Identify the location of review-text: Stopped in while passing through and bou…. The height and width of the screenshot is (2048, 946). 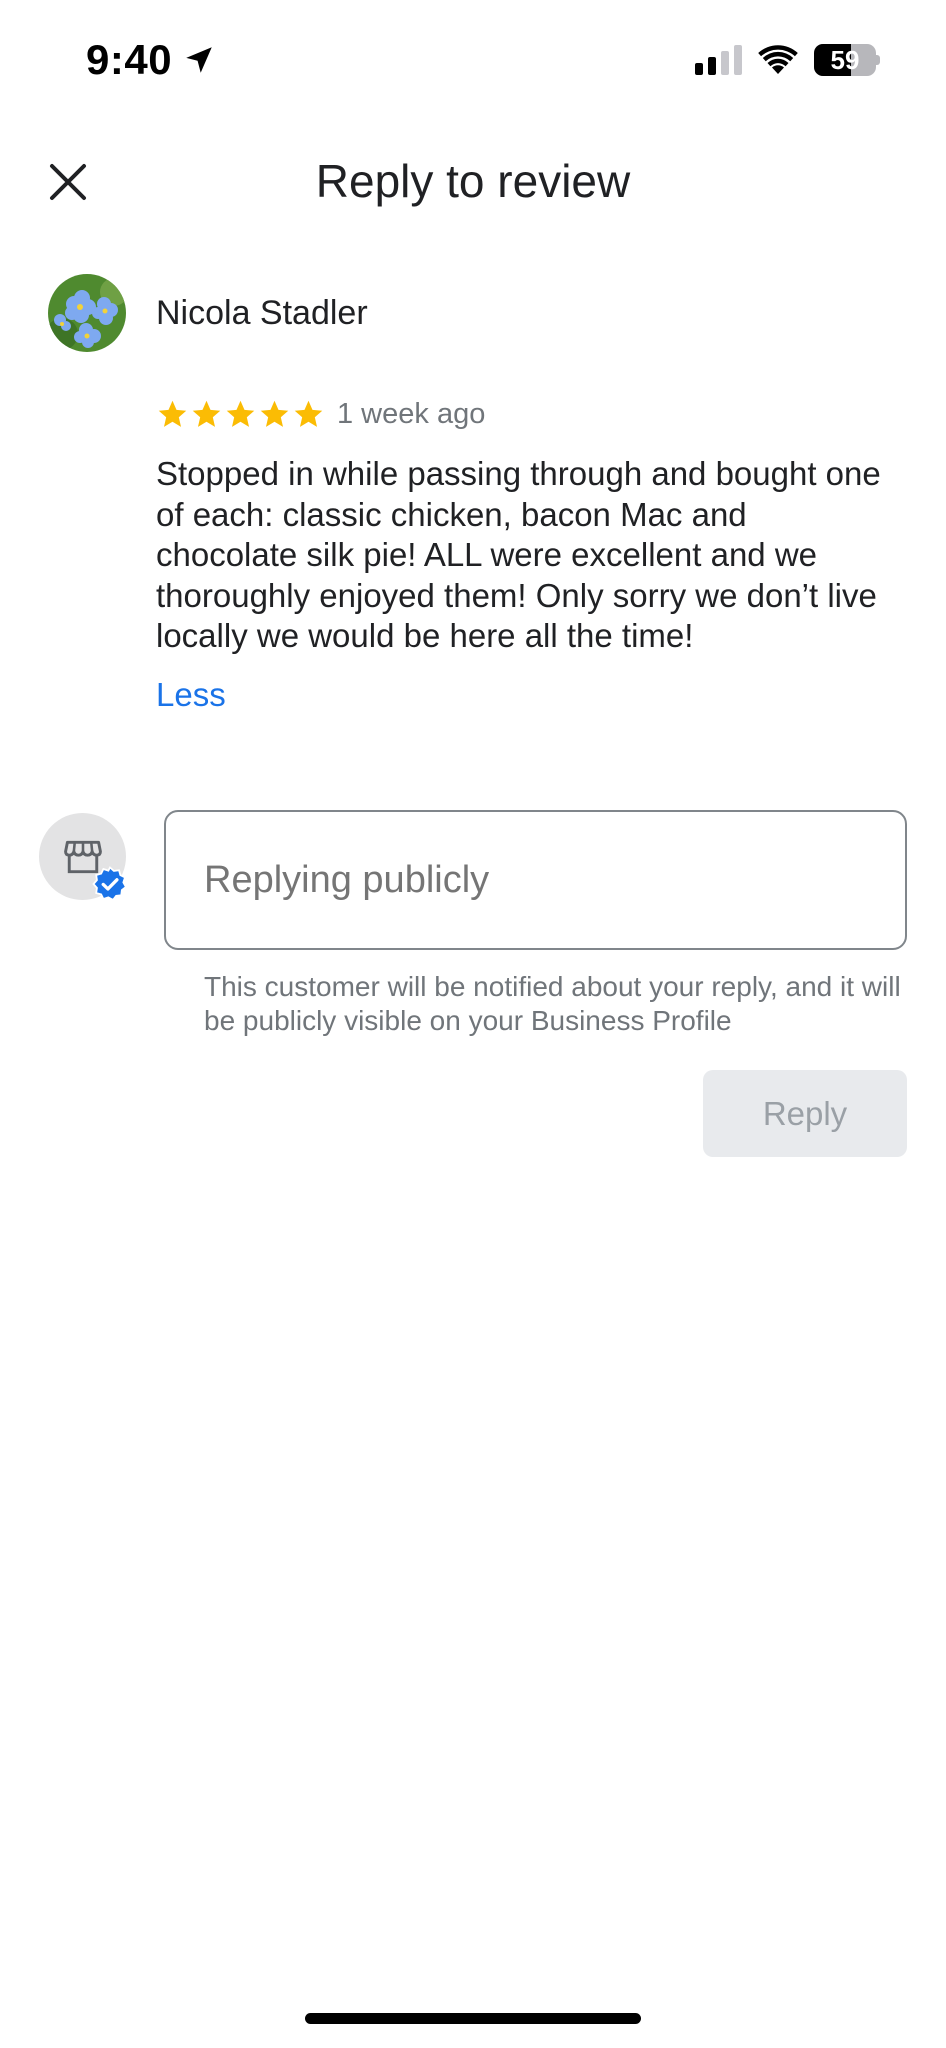
(518, 554).